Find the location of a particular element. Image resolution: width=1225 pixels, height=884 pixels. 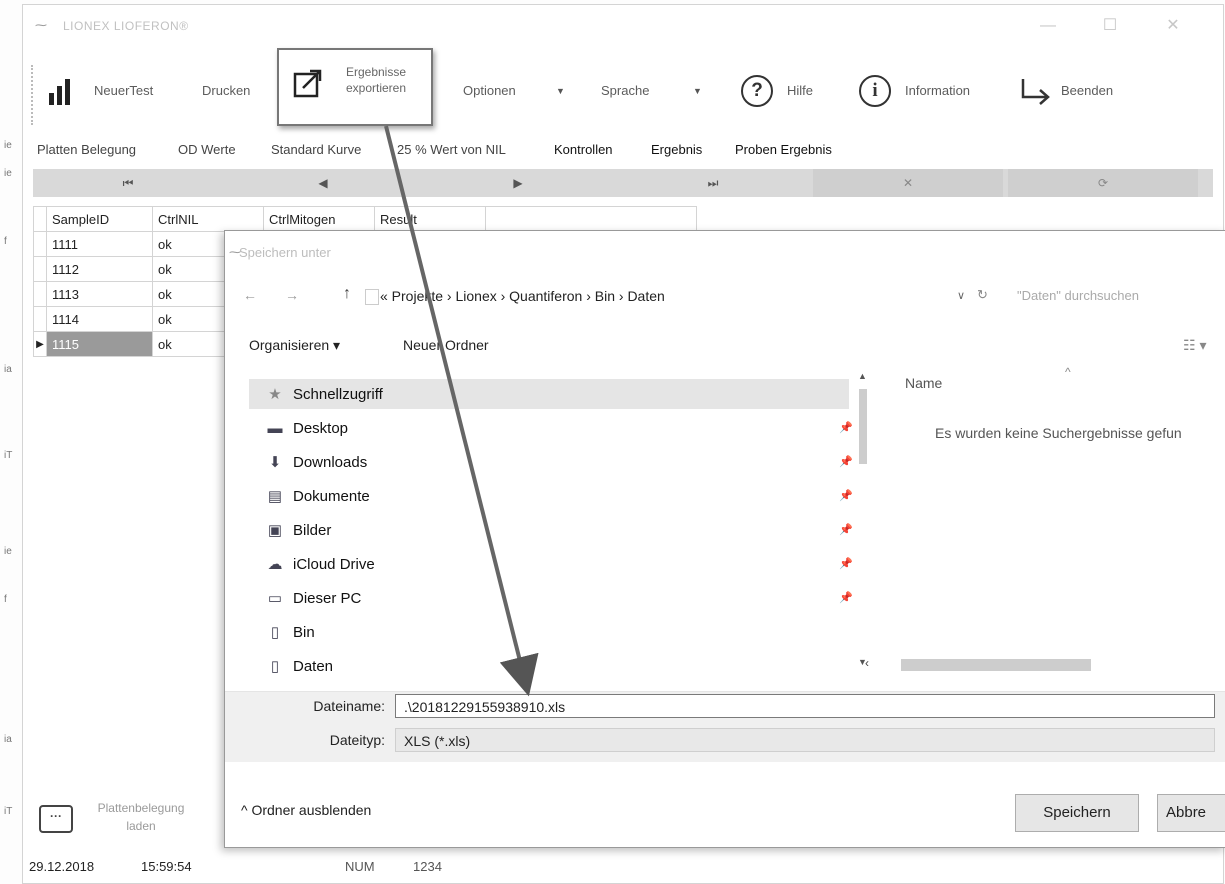

exit-arrow-icon is located at coordinates (1036, 92).